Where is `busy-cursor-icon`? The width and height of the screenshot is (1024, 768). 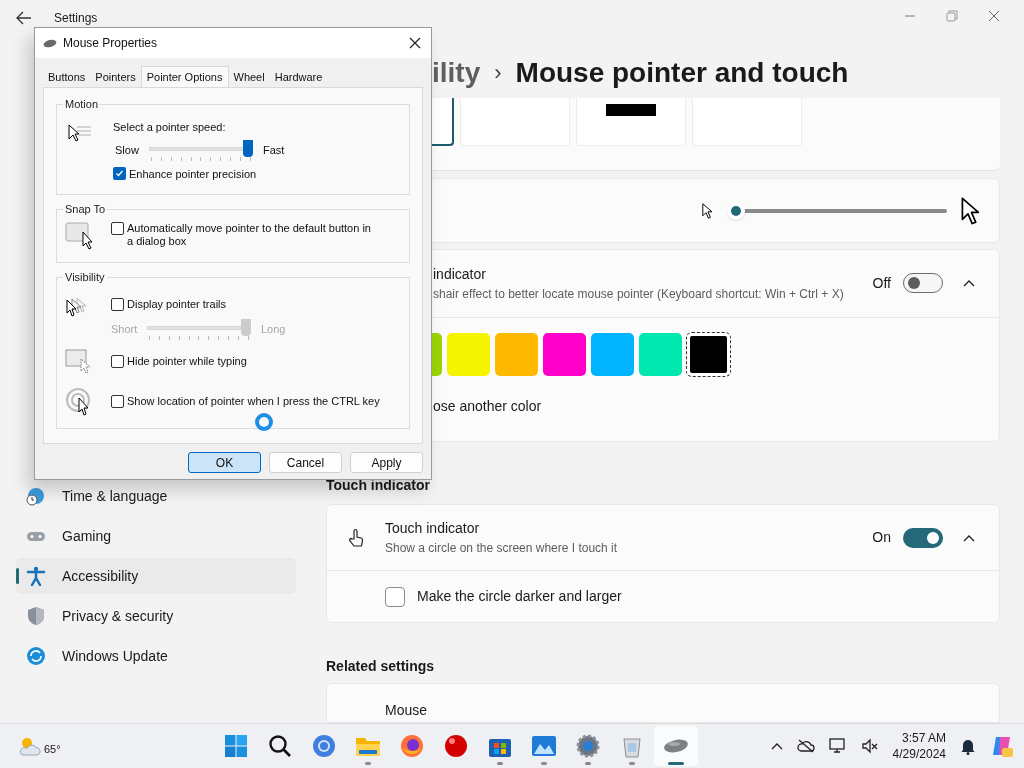 busy-cursor-icon is located at coordinates (264, 422).